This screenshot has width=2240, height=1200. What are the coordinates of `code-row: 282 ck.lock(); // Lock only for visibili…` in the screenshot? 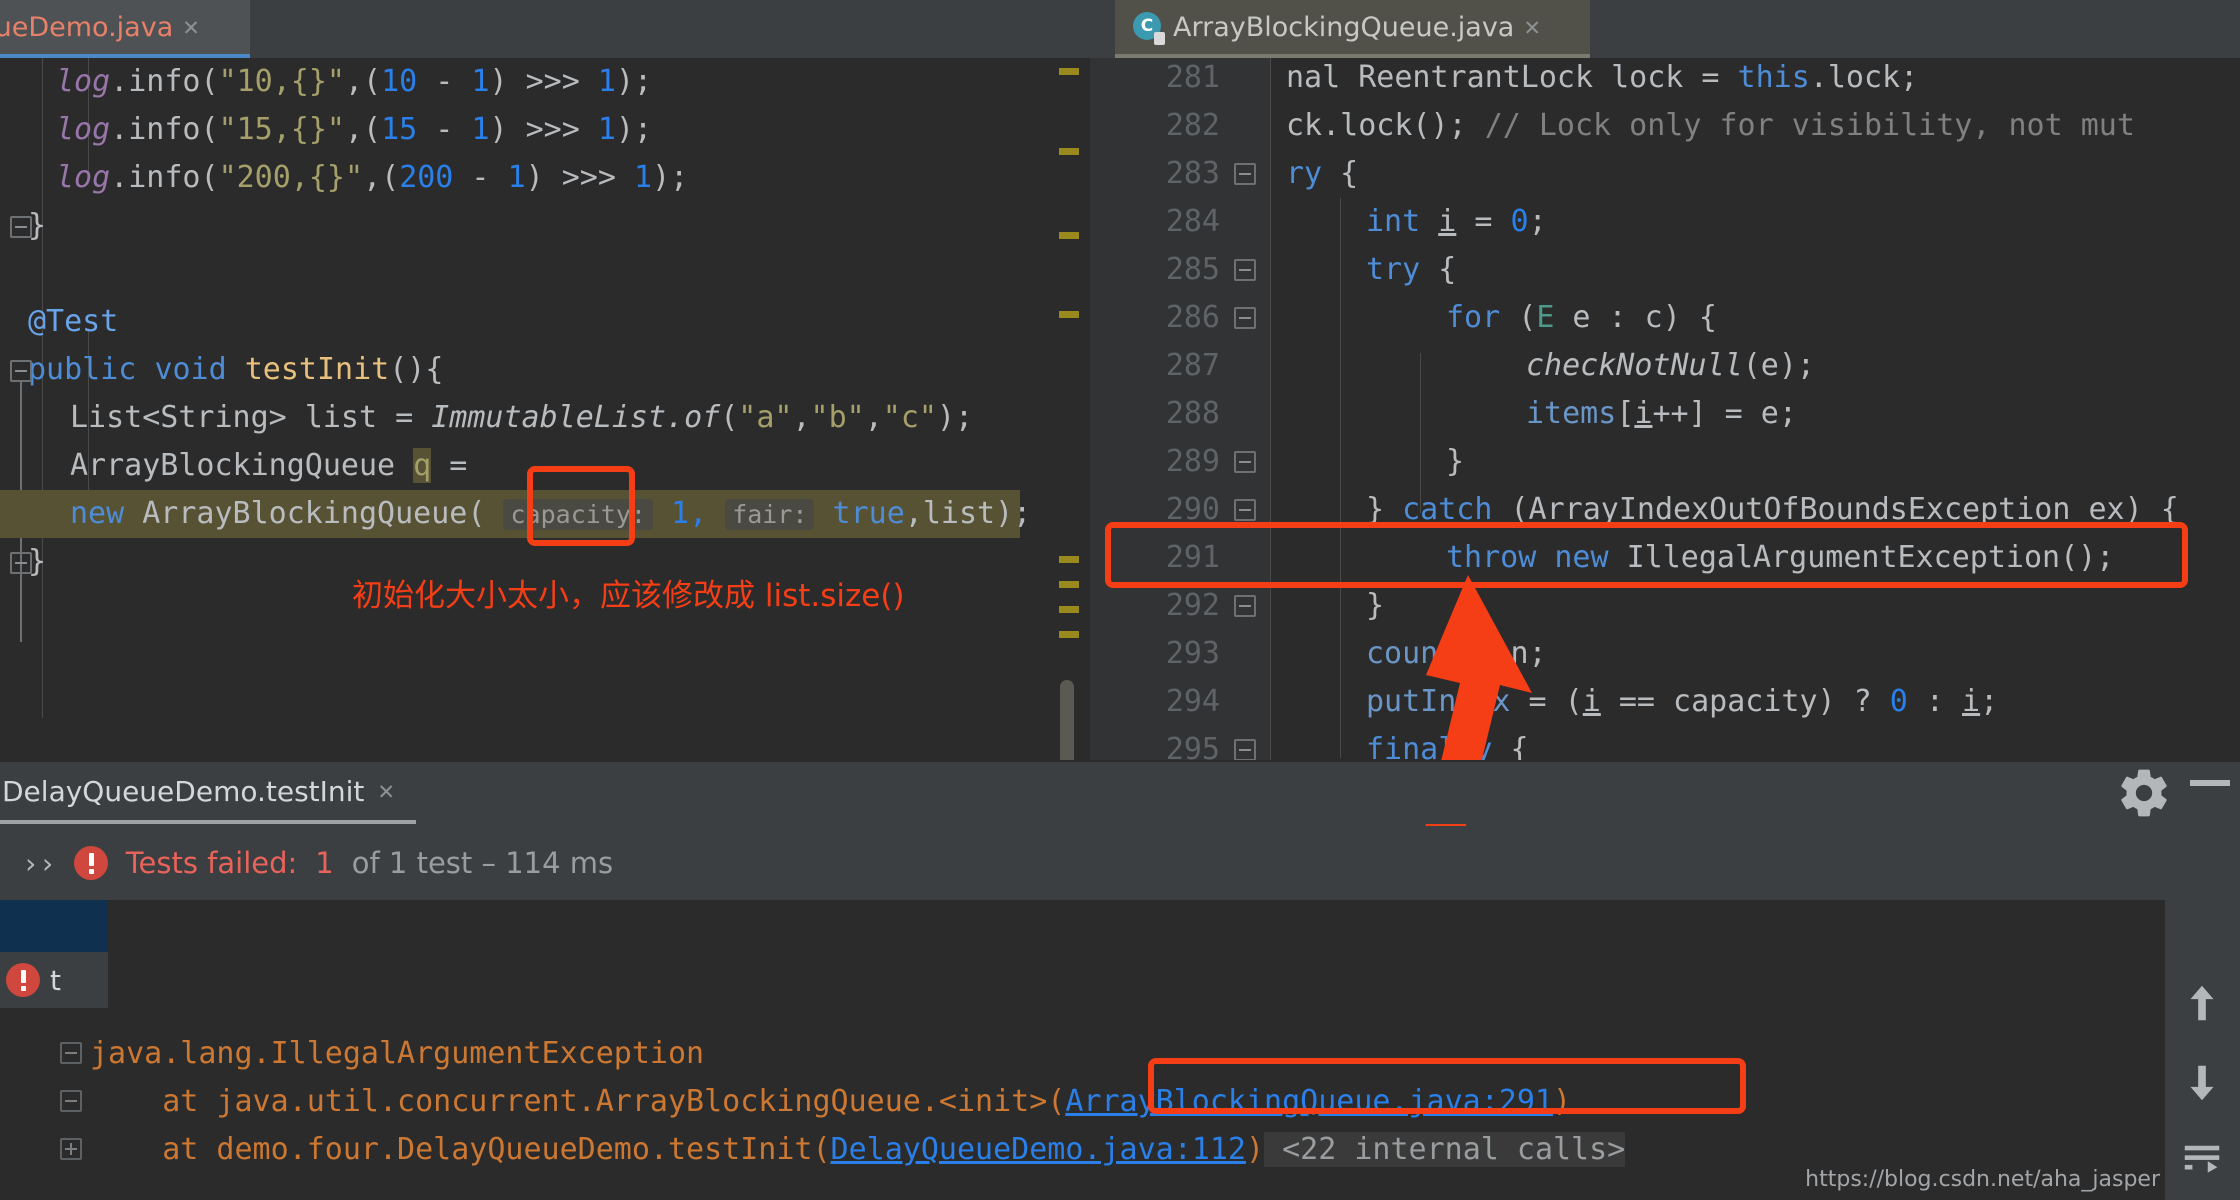 It's located at (1665, 126).